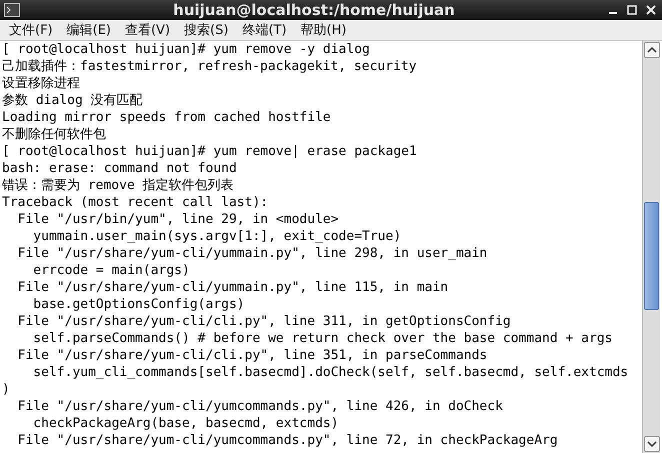 The width and height of the screenshot is (662, 453). Describe the element at coordinates (186, 423) in the screenshot. I see `terminal-line: checkPackageArg(base, basecmd, extcmds)` at that location.